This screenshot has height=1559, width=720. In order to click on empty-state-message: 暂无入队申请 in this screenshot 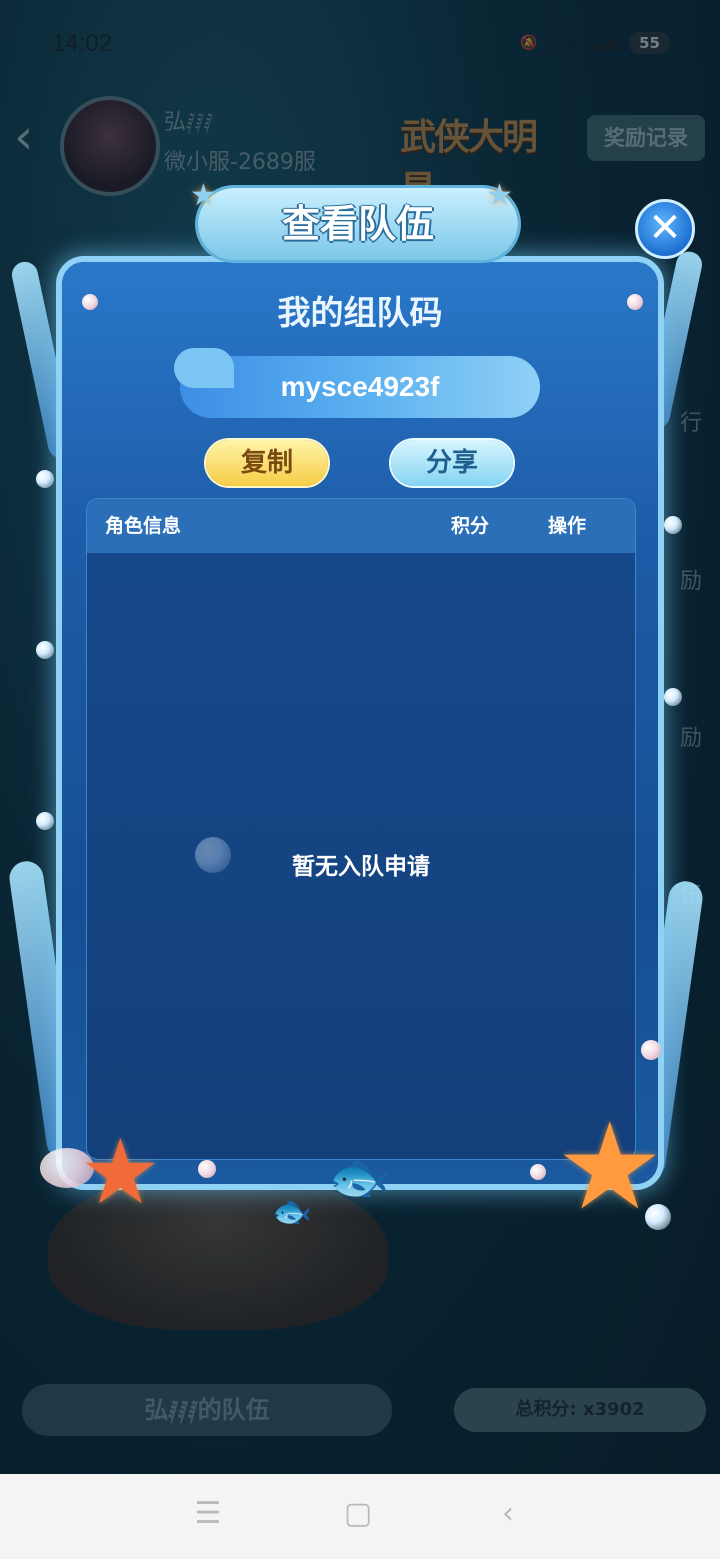, I will do `click(361, 867)`.